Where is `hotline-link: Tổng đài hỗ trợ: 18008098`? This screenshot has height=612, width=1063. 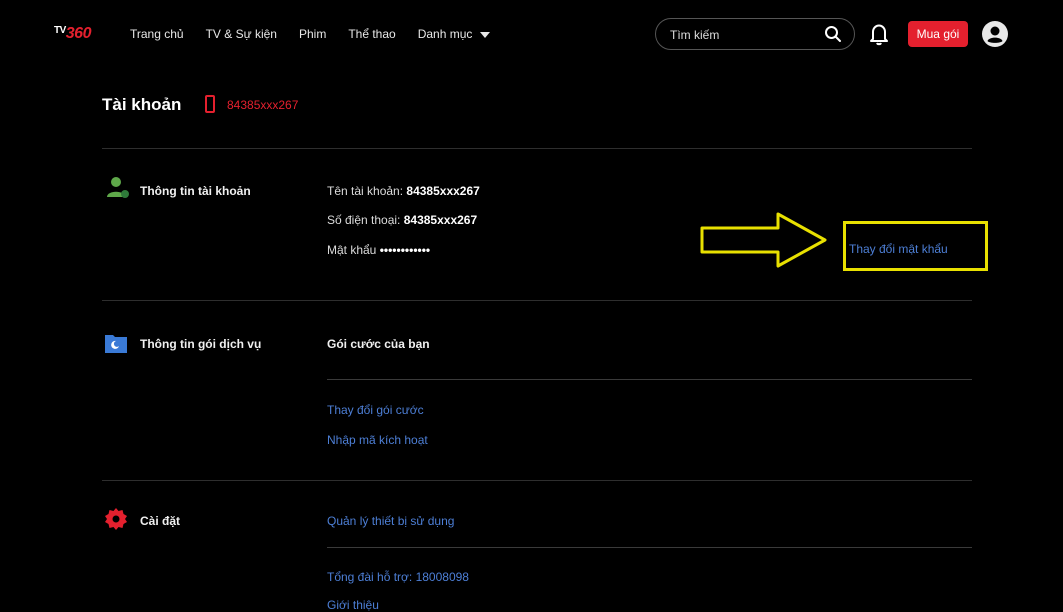 hotline-link: Tổng đài hỗ trợ: 18008098 is located at coordinates (398, 577).